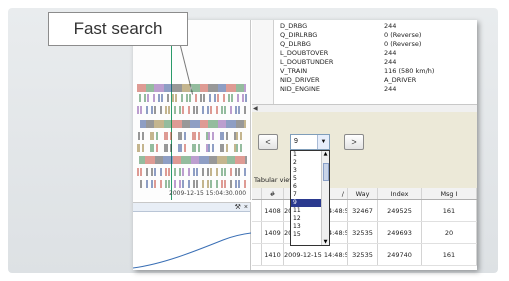 The width and height of the screenshot is (509, 281). Describe the element at coordinates (306, 203) in the screenshot. I see `dropdown-option: 9` at that location.